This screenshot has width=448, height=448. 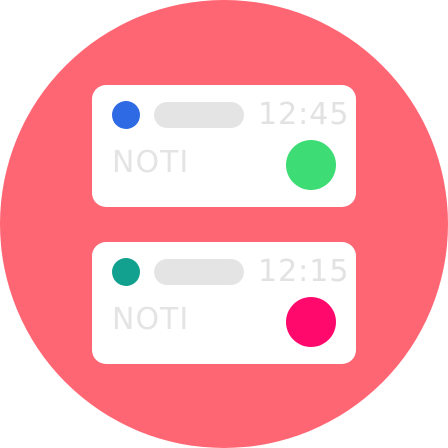 I want to click on notification-time: 12:15, so click(x=304, y=271).